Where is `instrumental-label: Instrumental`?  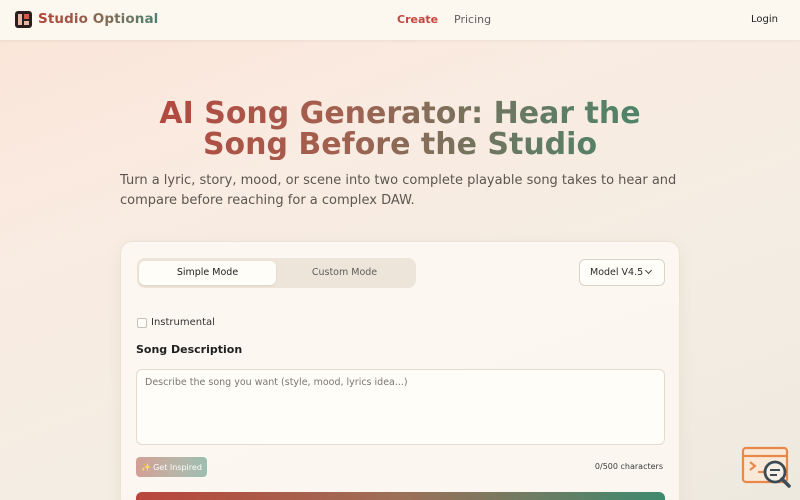 instrumental-label: Instrumental is located at coordinates (183, 322).